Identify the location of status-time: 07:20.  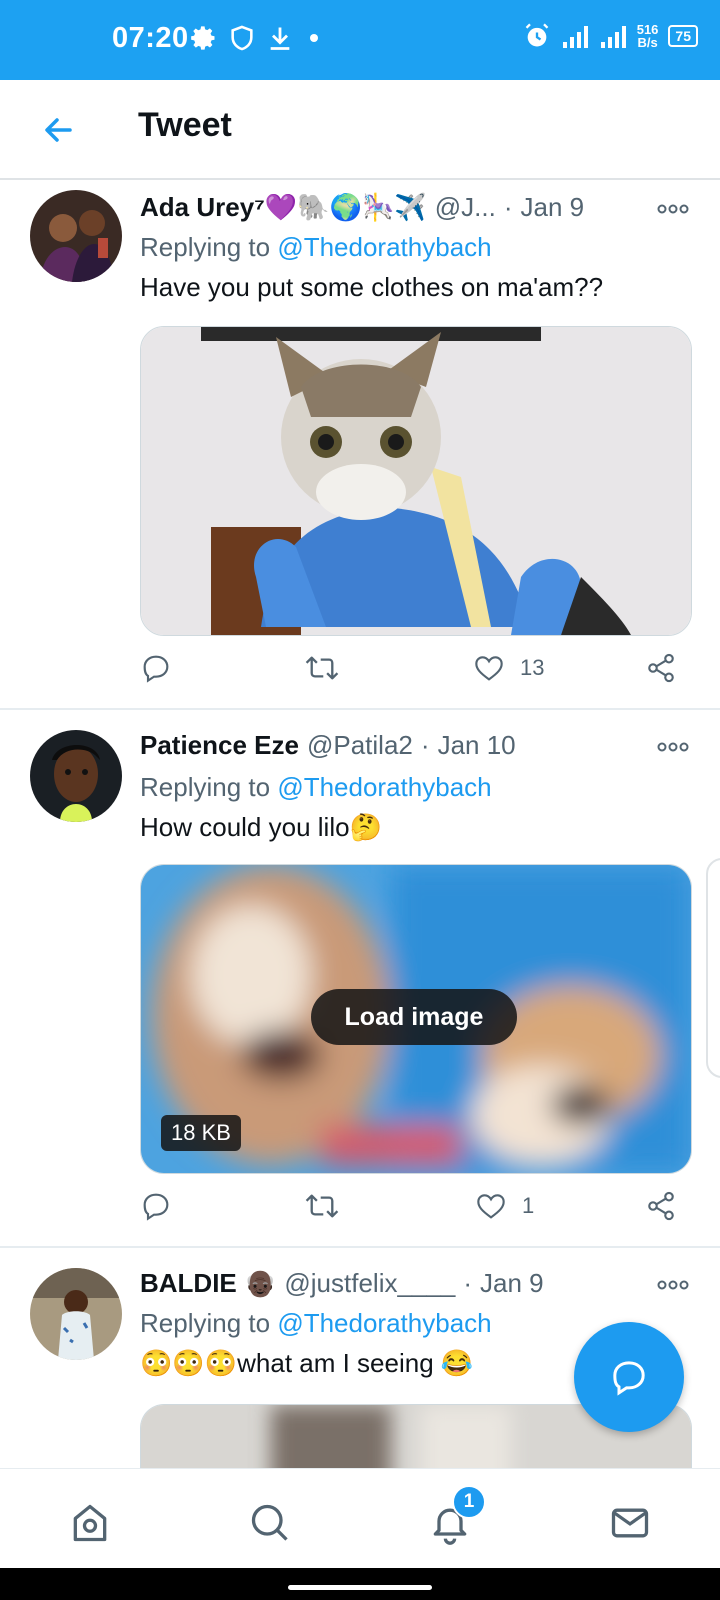
(150, 38).